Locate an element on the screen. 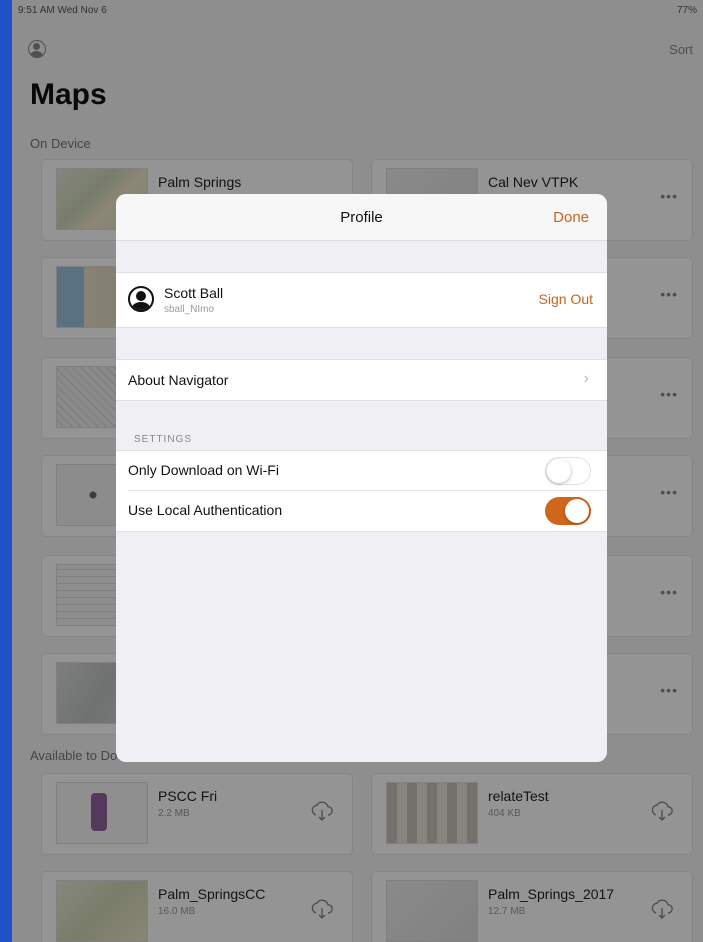  modal-title: Profile is located at coordinates (361, 217).